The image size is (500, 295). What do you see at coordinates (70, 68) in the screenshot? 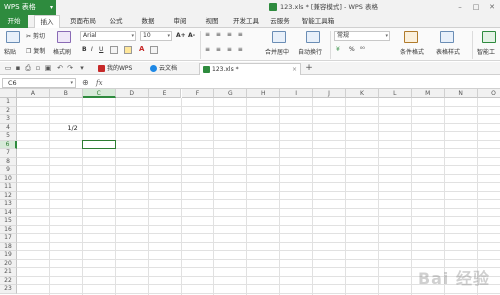
I see `redo-icon: ↷` at bounding box center [70, 68].